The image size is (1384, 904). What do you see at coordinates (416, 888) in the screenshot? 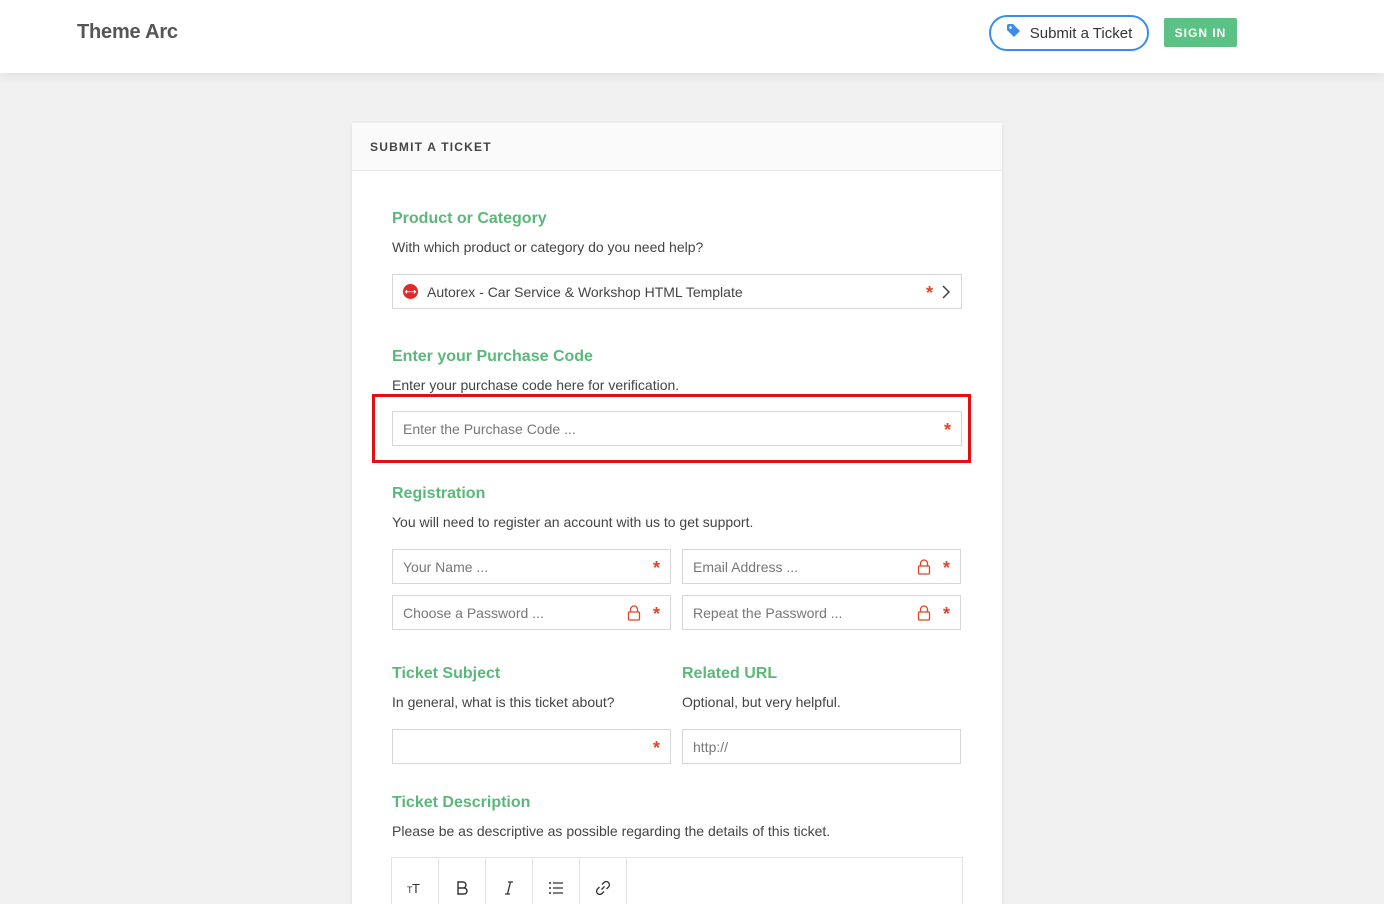
I see `svg-text: T` at bounding box center [416, 888].